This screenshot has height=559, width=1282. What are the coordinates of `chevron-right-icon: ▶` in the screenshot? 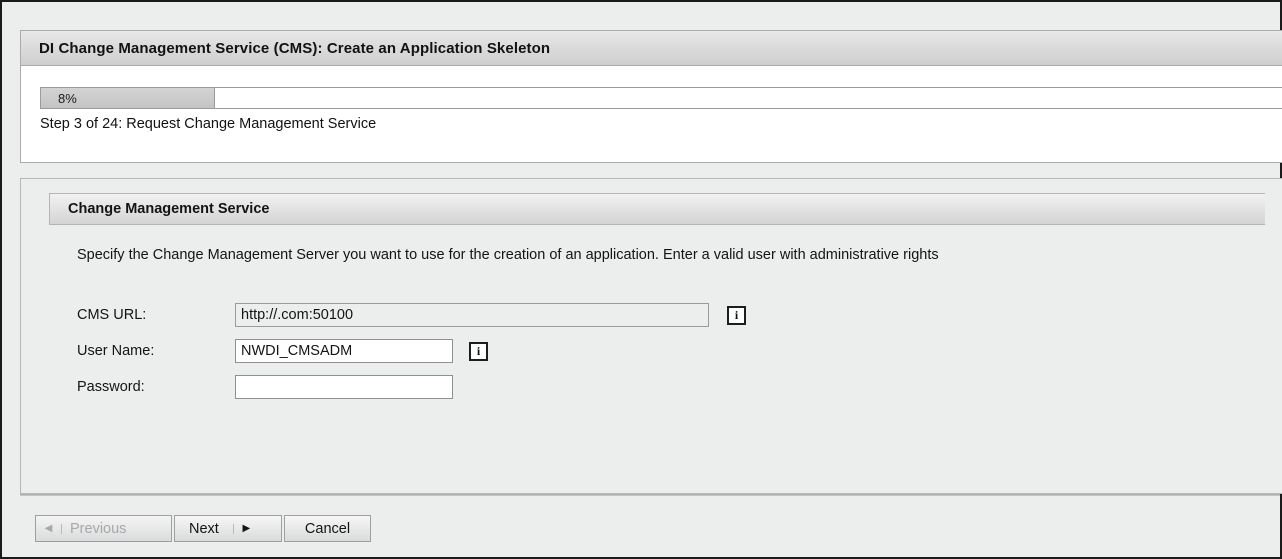 It's located at (245, 528).